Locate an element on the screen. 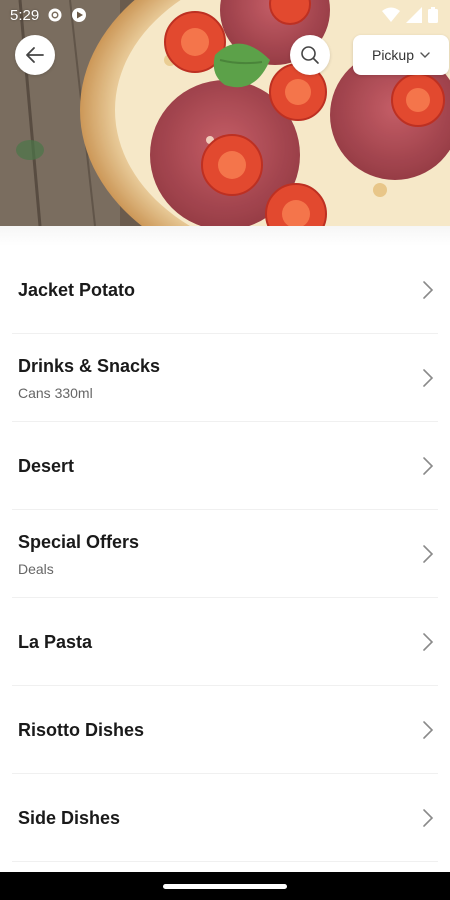 The height and width of the screenshot is (900, 450). system-navigation-bar is located at coordinates (225, 886).